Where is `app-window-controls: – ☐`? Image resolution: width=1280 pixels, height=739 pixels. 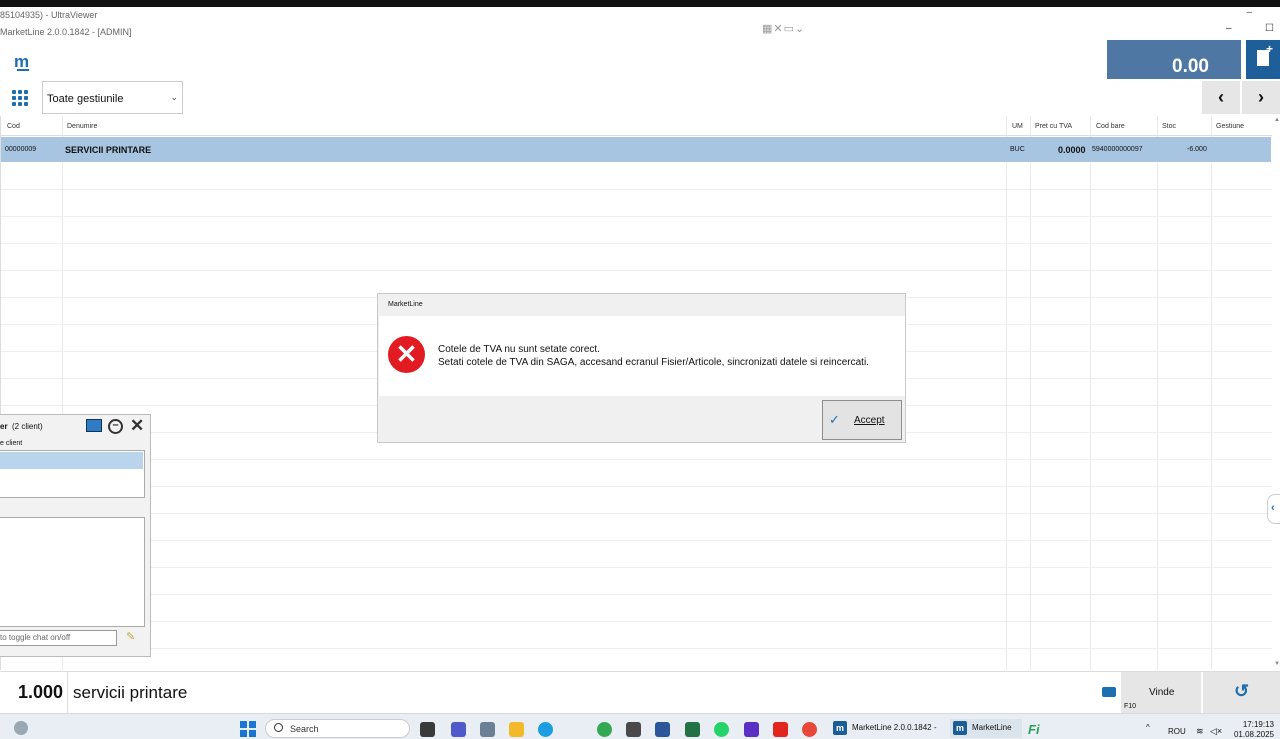 app-window-controls: – ☐ is located at coordinates (1250, 28).